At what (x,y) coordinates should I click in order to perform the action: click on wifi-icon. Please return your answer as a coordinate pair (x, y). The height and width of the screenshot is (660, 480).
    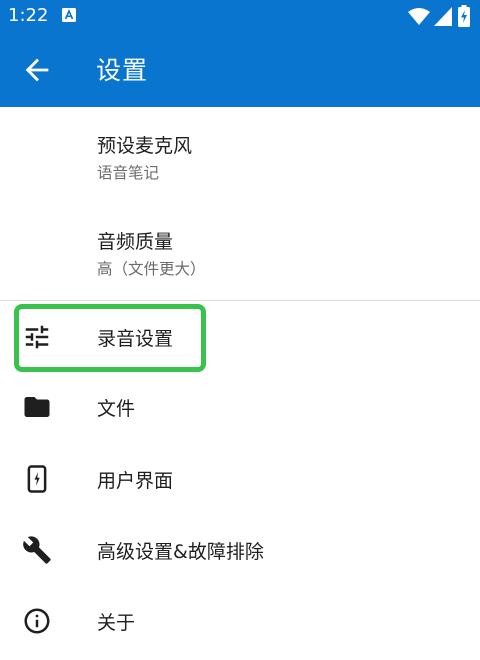
    Looking at the image, I should click on (419, 16).